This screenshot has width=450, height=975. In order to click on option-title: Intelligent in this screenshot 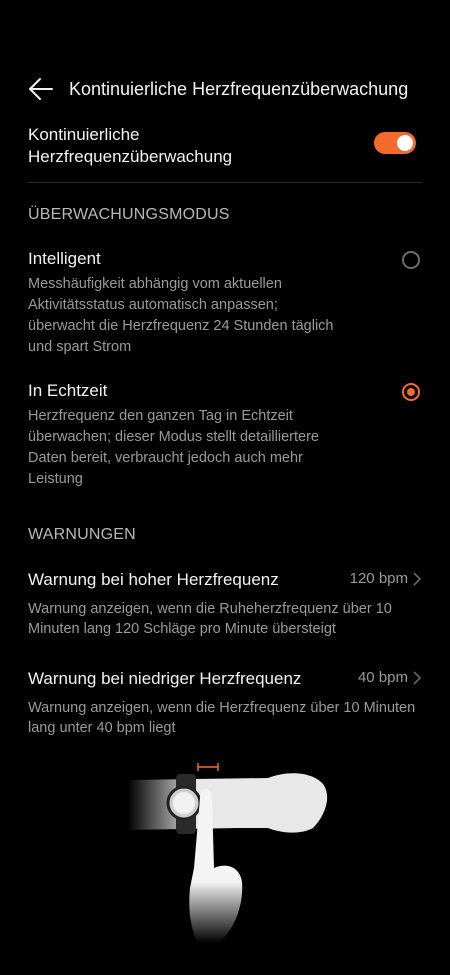, I will do `click(64, 258)`.